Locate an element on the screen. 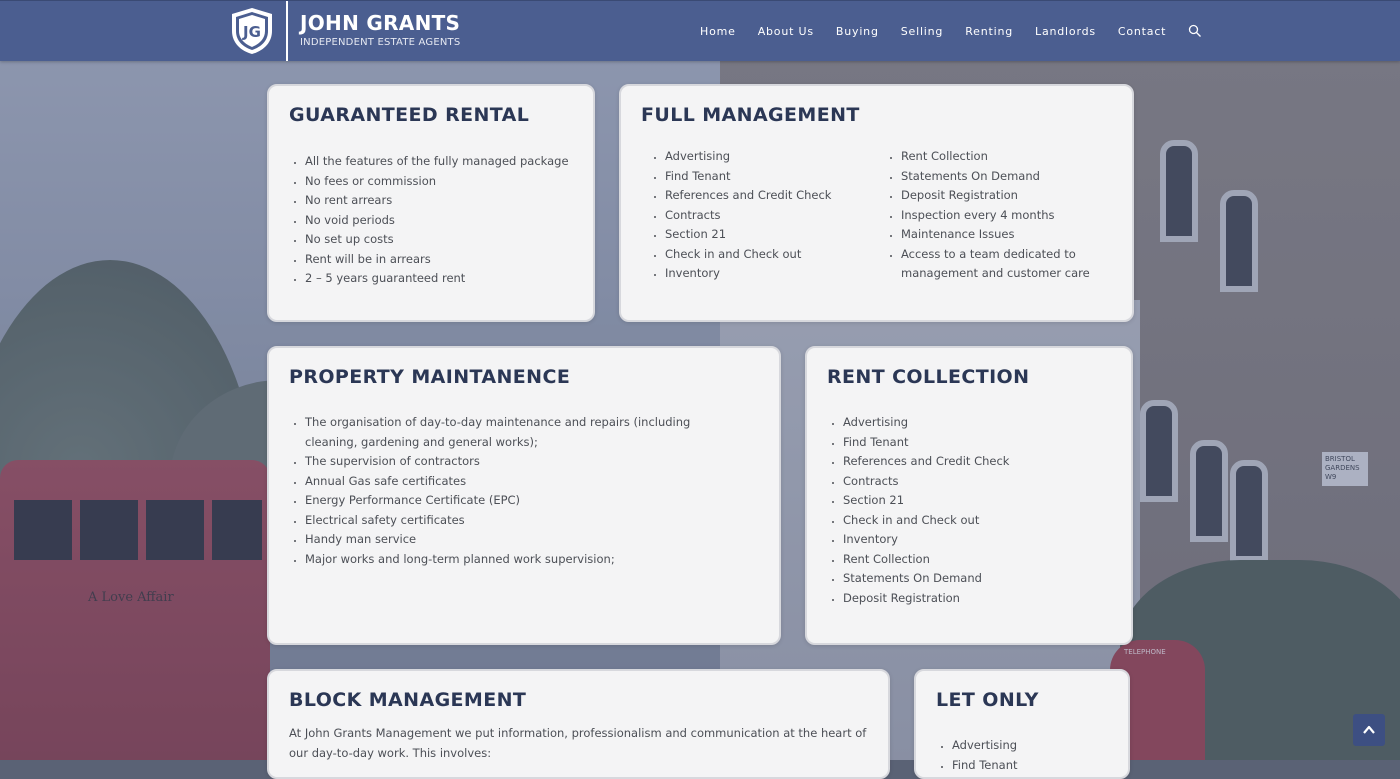 The height and width of the screenshot is (779, 1400). nav-home: Home is located at coordinates (718, 31).